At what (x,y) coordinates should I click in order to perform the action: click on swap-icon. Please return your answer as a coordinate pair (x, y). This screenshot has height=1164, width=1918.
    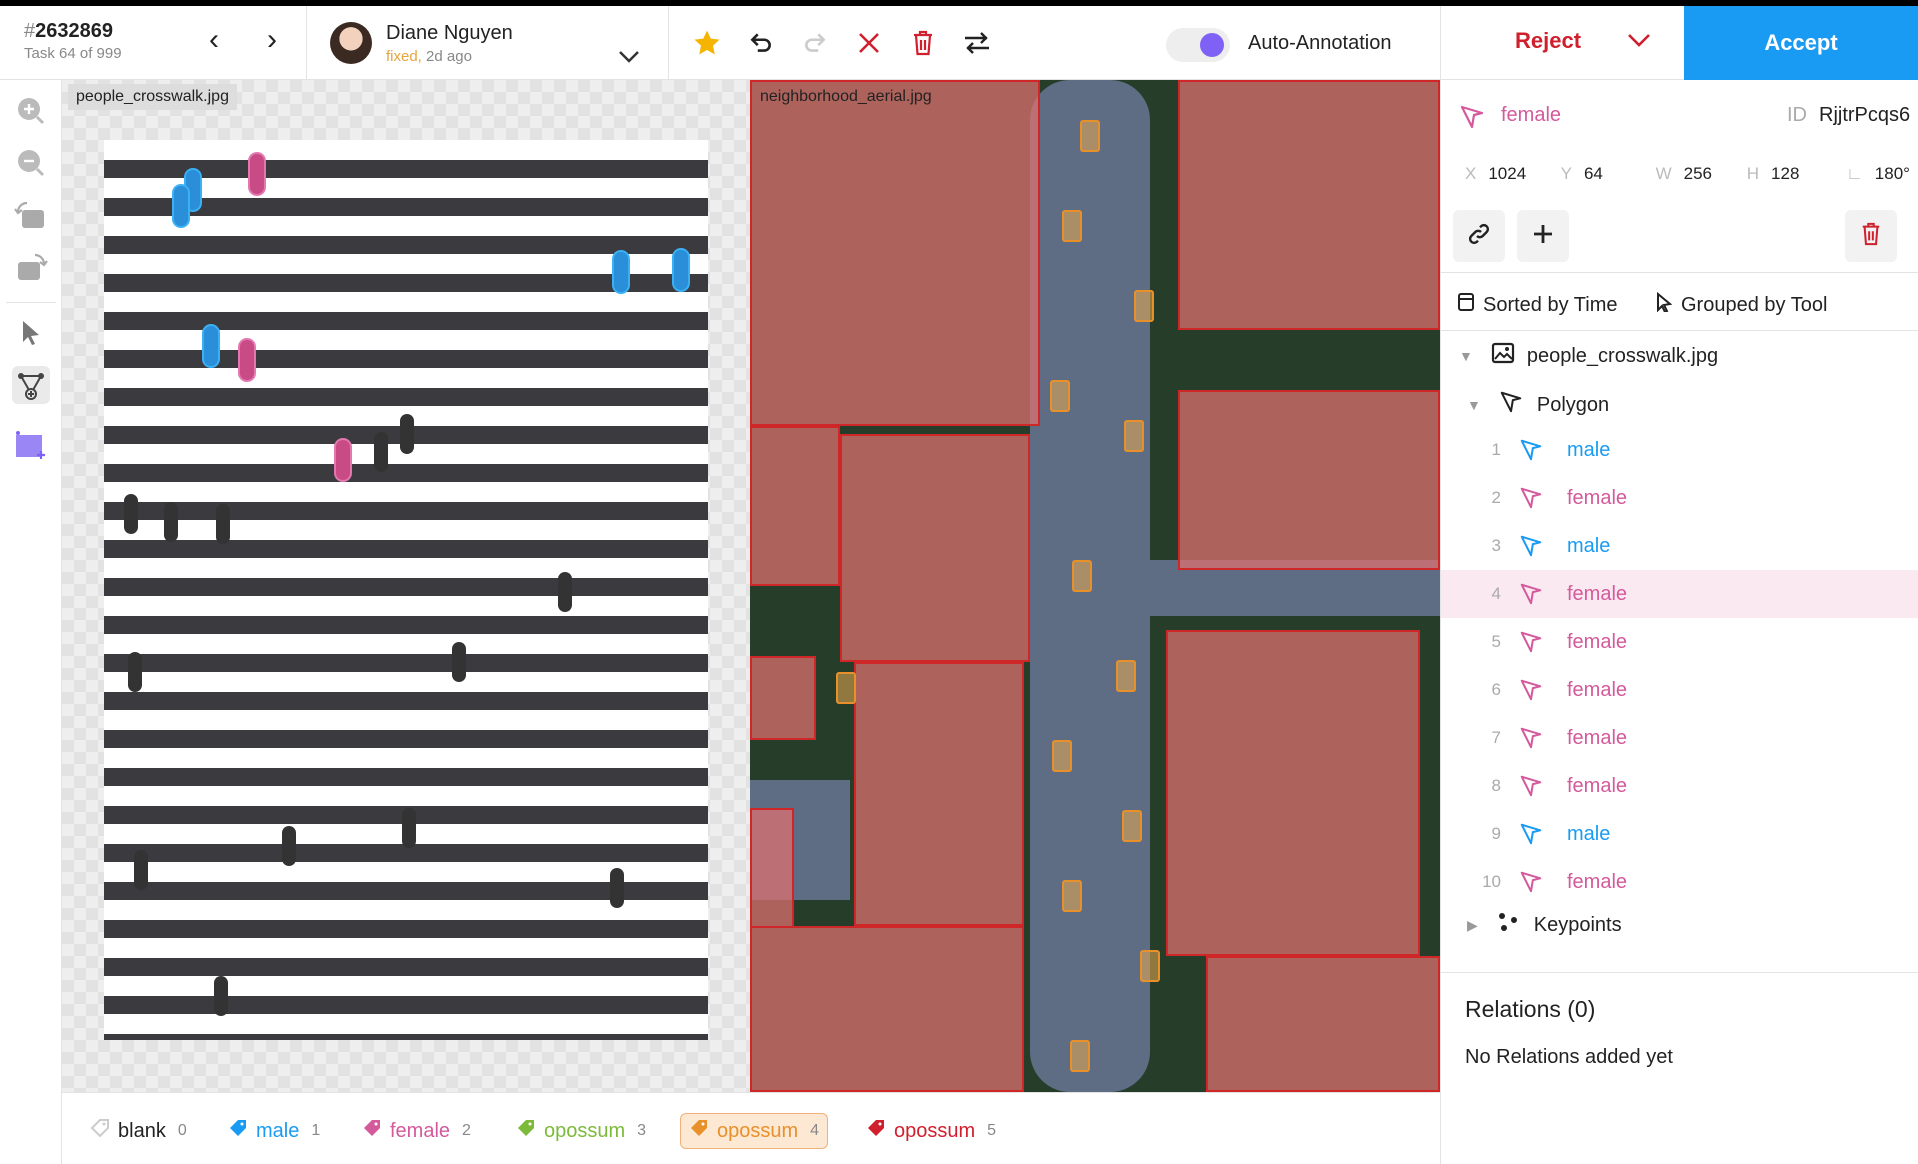
    Looking at the image, I should click on (977, 43).